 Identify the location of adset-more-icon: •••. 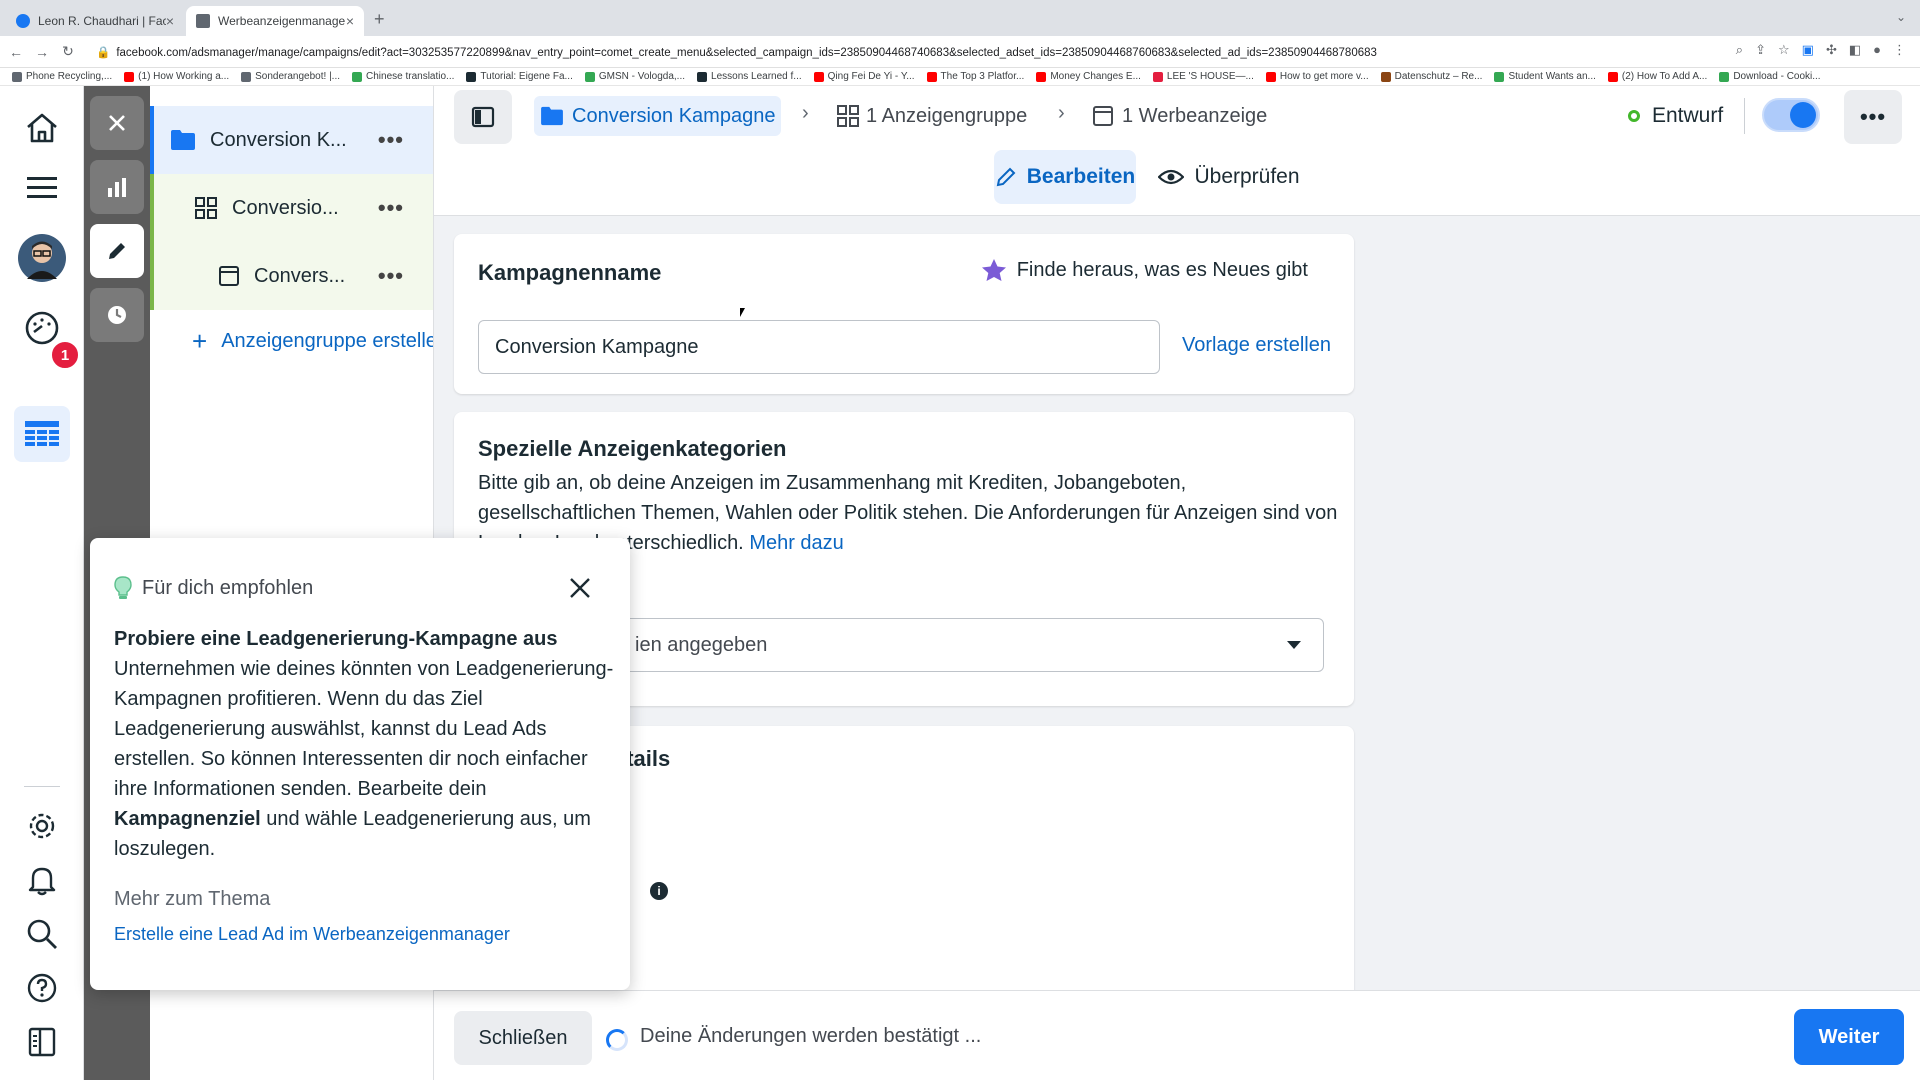
(391, 208).